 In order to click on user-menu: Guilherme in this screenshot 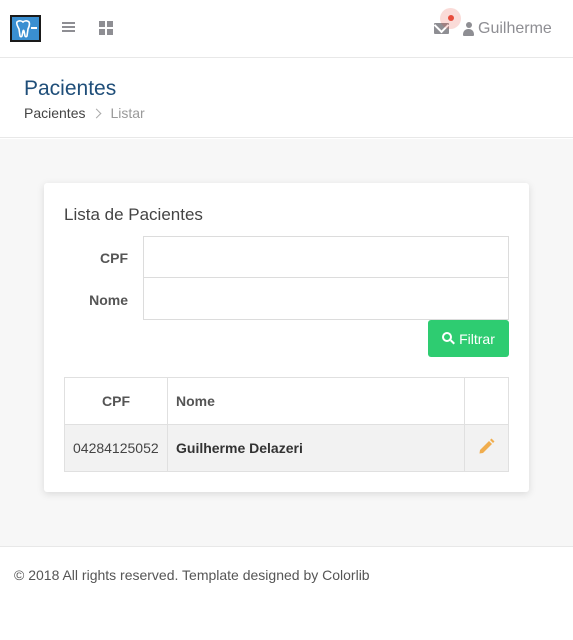, I will do `click(507, 29)`.